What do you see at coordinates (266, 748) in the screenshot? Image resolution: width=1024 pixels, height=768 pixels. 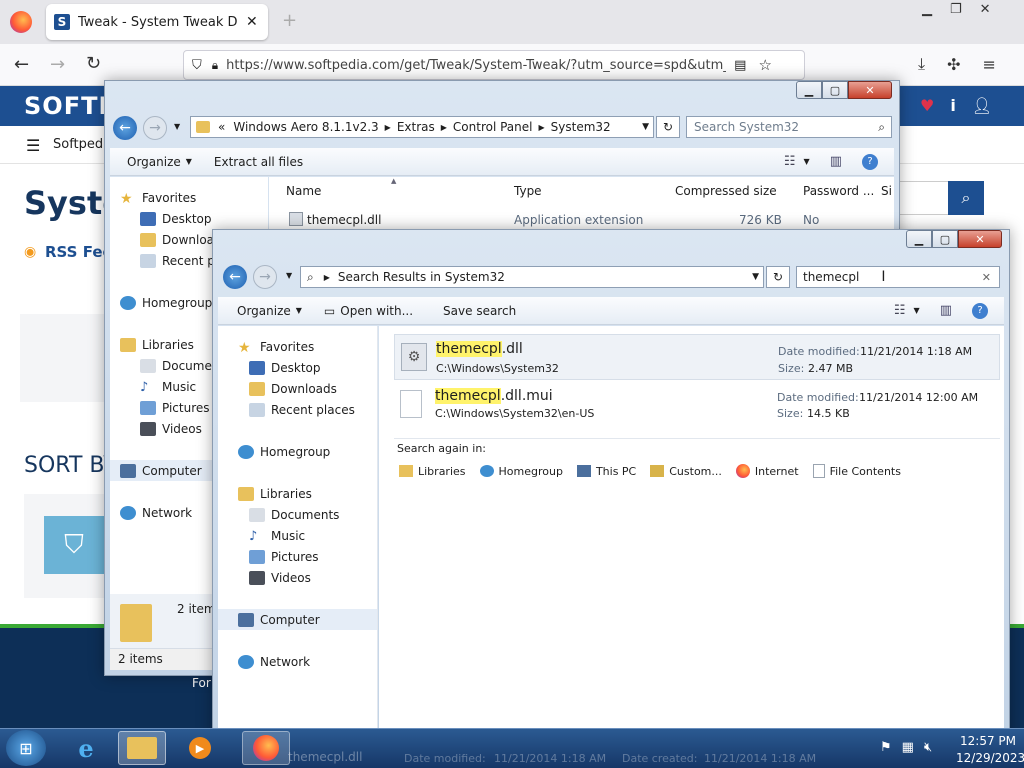 I see `taskbar-firefox` at bounding box center [266, 748].